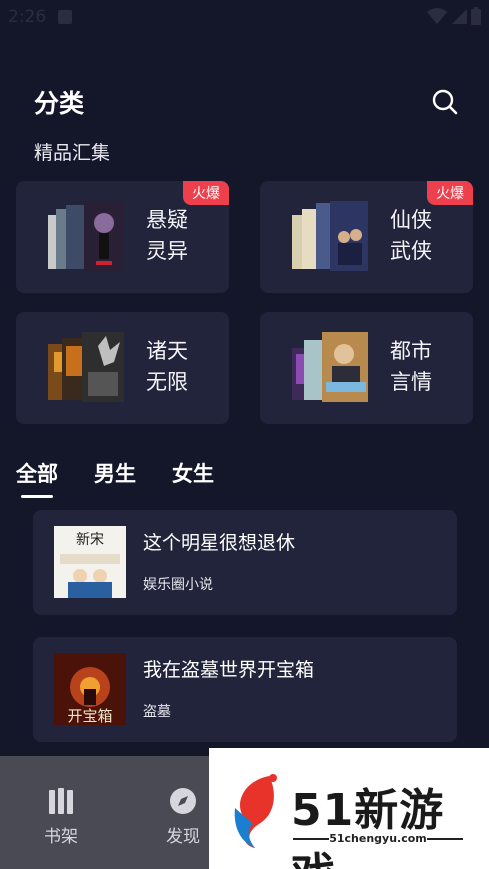  What do you see at coordinates (246, 102) in the screenshot?
I see `header: 分类` at bounding box center [246, 102].